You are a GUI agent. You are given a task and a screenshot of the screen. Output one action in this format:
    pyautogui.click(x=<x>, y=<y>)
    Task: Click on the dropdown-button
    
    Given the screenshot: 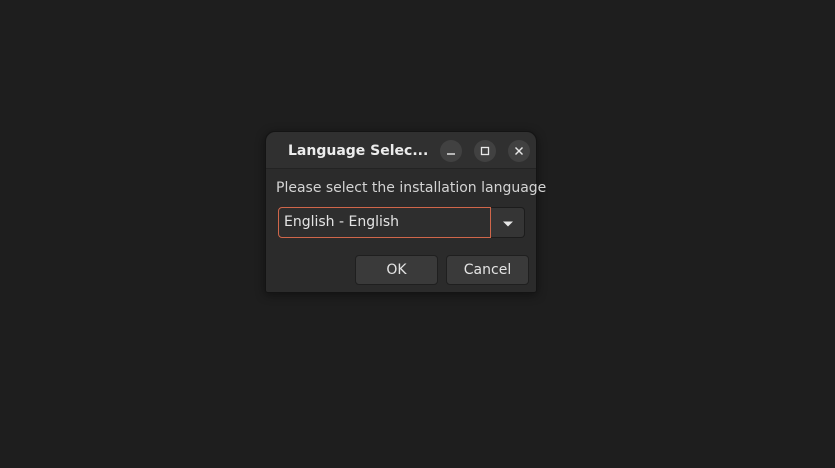 What is the action you would take?
    pyautogui.click(x=508, y=222)
    